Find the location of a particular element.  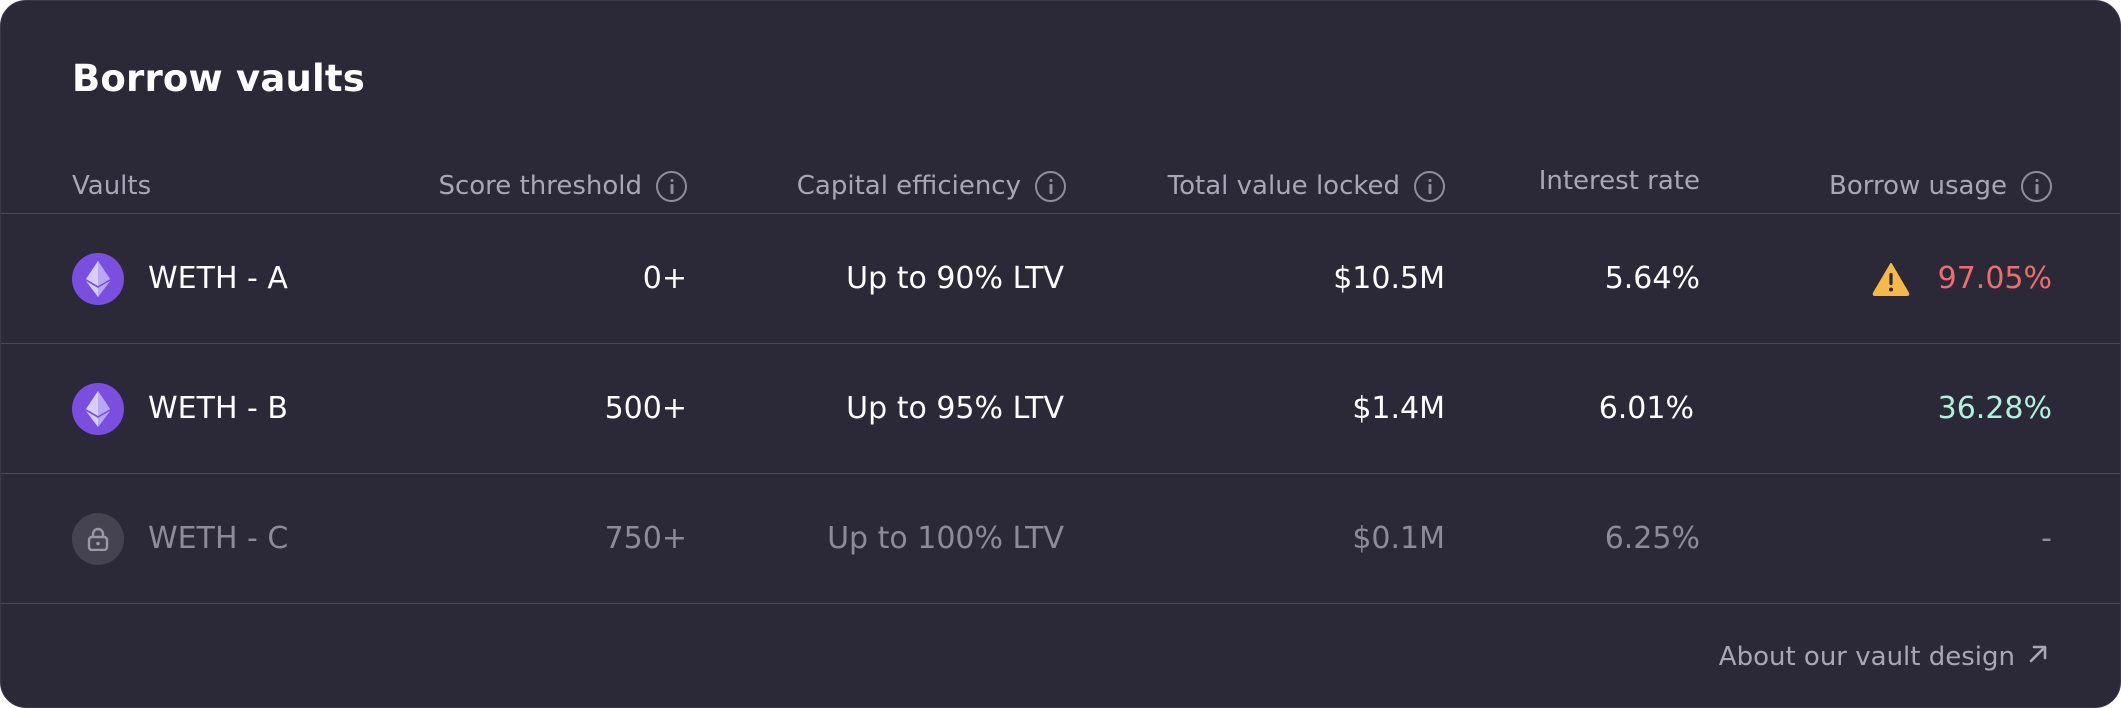

col-header-score: Score threshold is located at coordinates (534, 186).